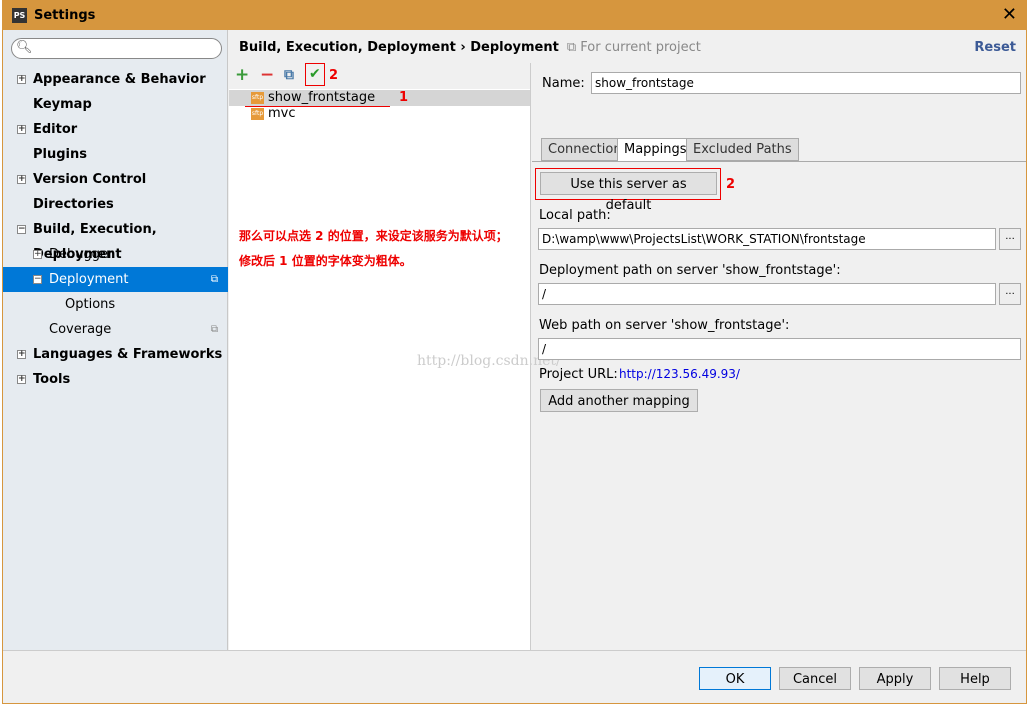 The width and height of the screenshot is (1029, 704). What do you see at coordinates (81, 254) in the screenshot?
I see `sidebar-item-label: Debugger` at bounding box center [81, 254].